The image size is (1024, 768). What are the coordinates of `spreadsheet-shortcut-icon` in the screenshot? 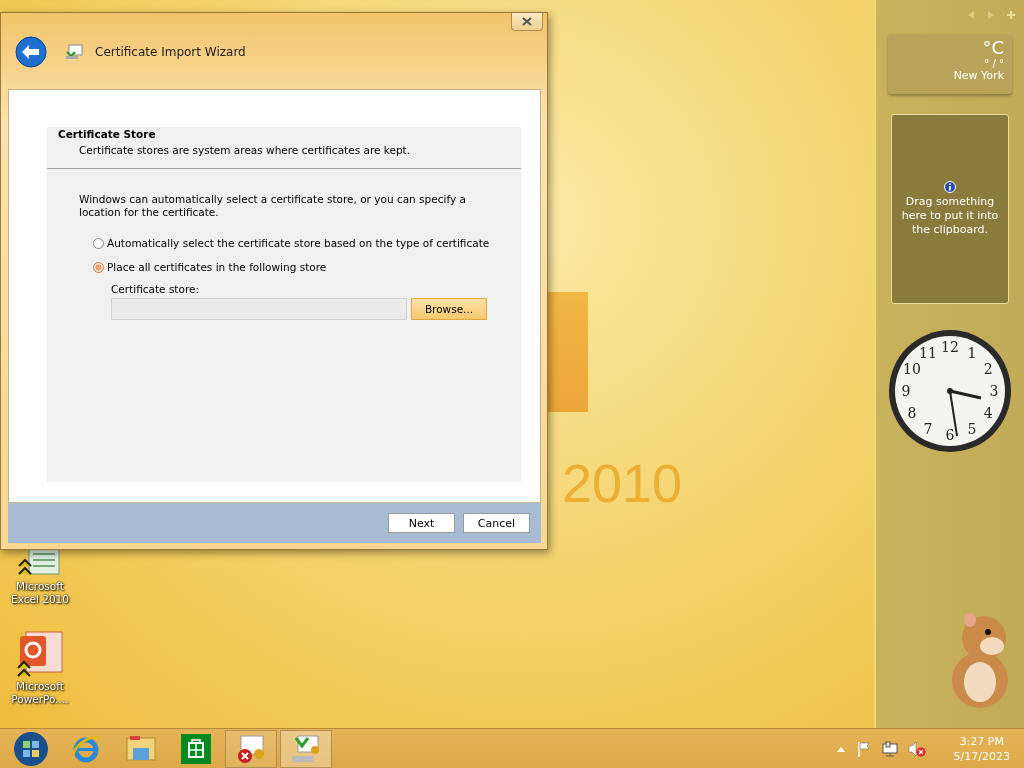 It's located at (40, 563).